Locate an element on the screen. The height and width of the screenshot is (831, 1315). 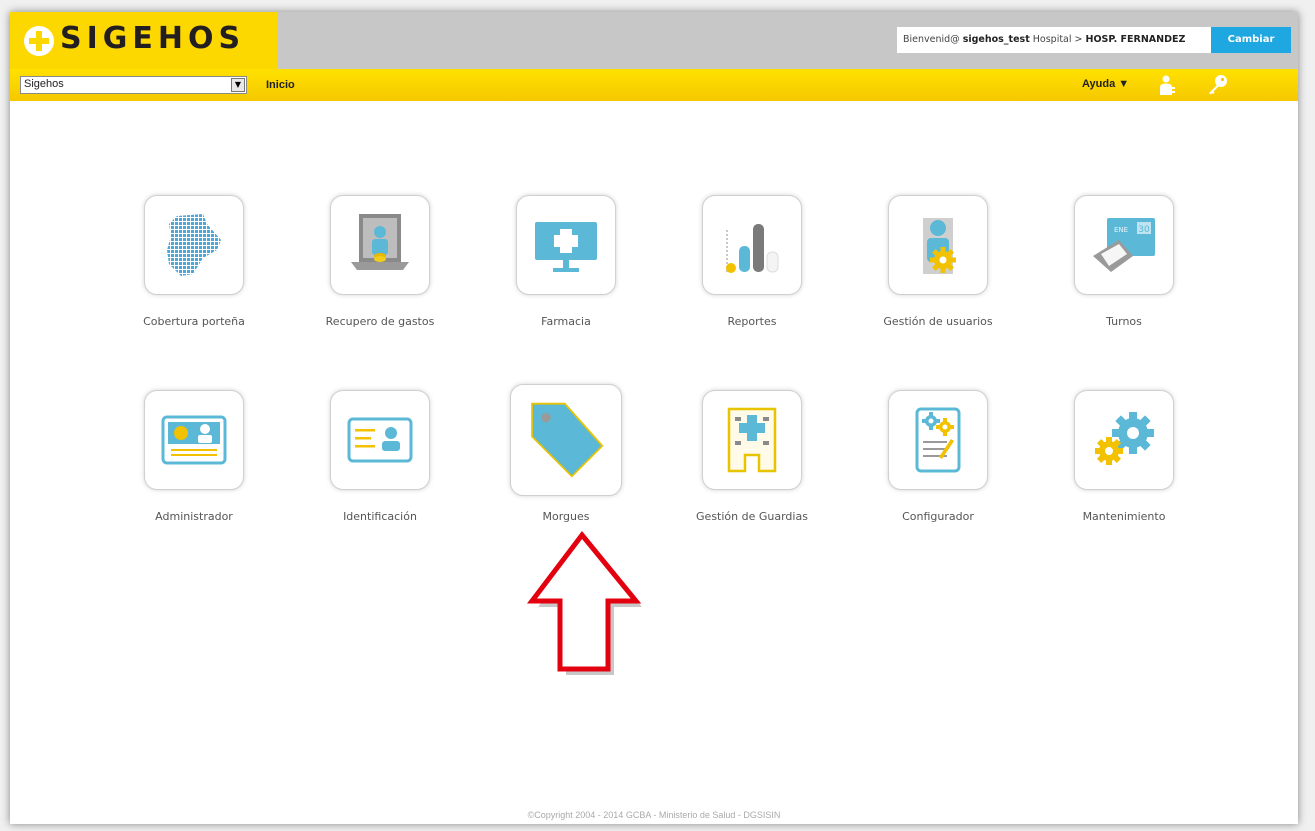
module-tile-turnos: 30 ENE Turnos is located at coordinates (1121, 270).